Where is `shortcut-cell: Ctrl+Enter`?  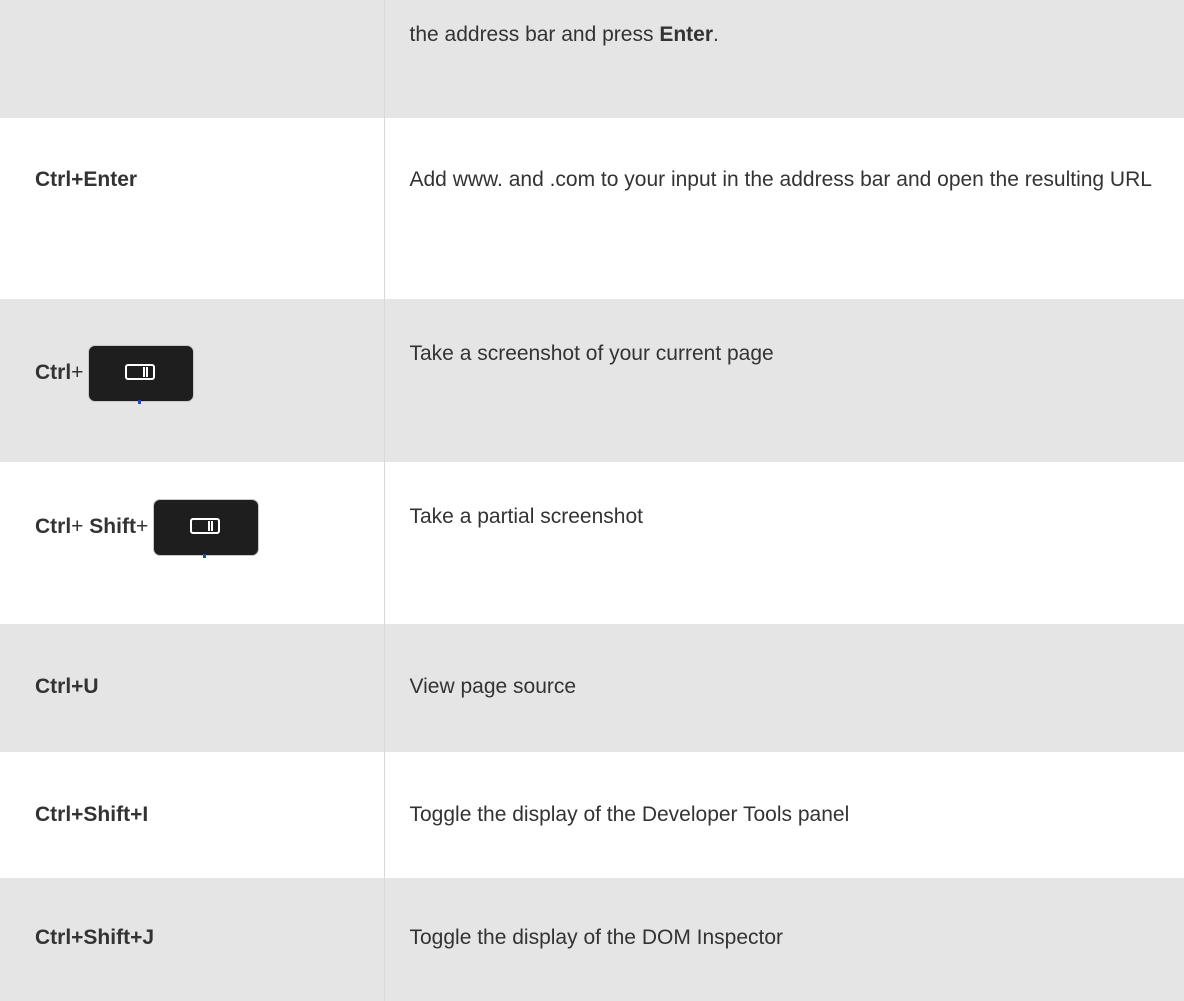 shortcut-cell: Ctrl+Enter is located at coordinates (192, 208).